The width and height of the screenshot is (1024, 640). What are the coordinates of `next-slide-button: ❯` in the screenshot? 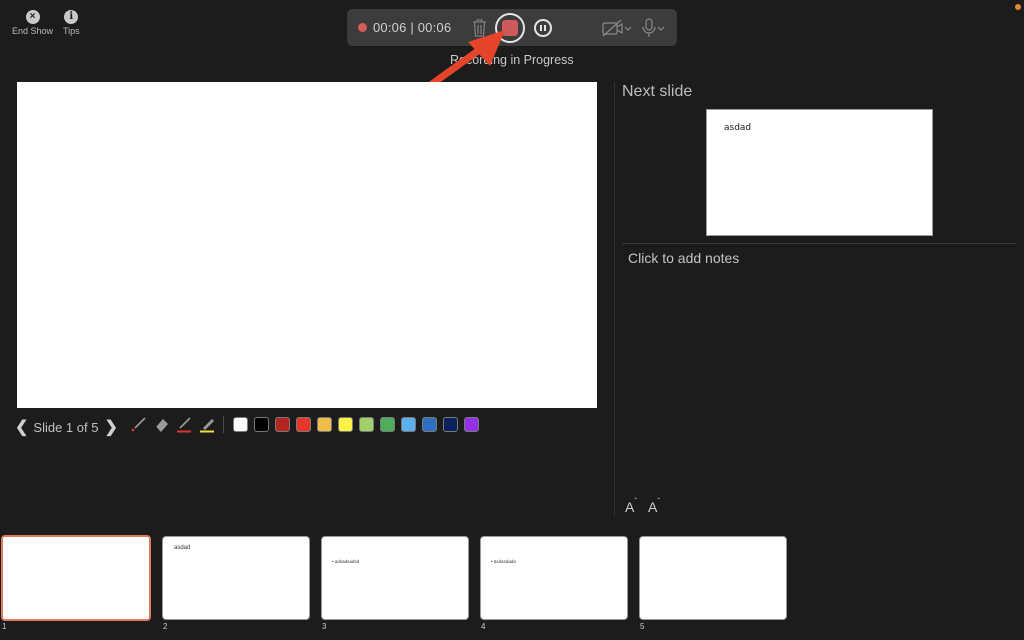 It's located at (110, 427).